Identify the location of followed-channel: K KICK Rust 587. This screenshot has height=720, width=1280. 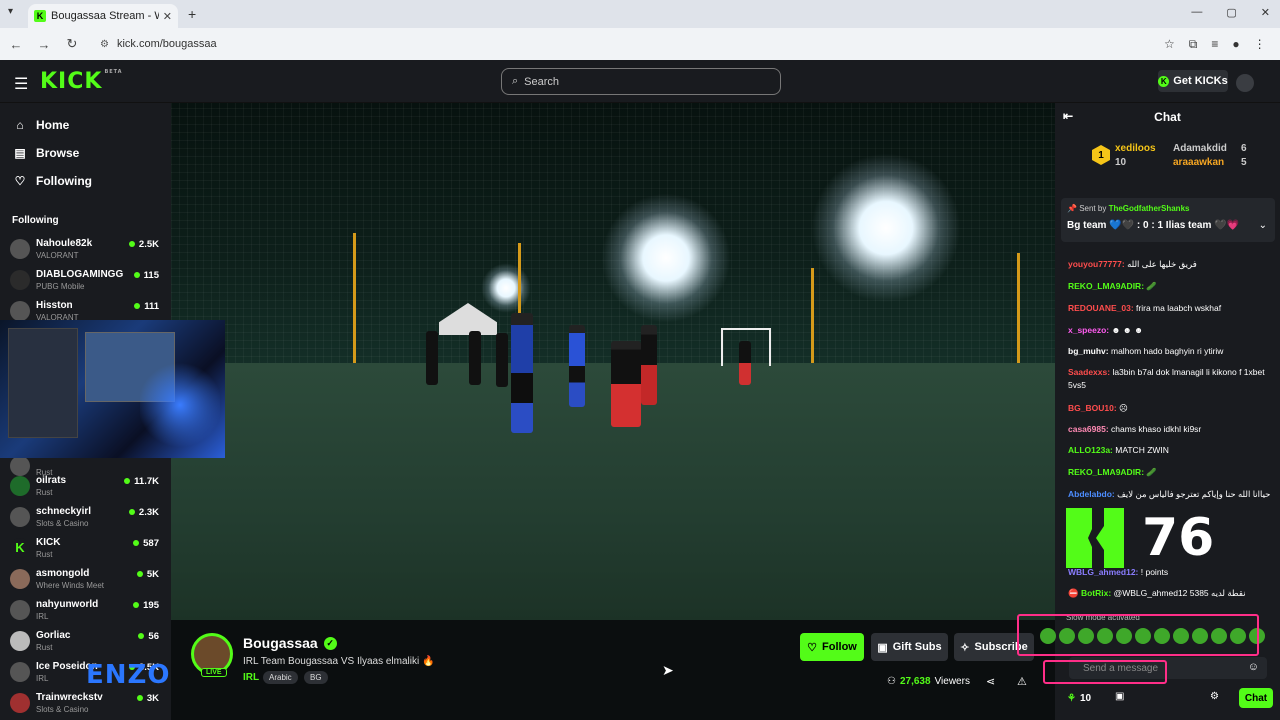
(87, 548).